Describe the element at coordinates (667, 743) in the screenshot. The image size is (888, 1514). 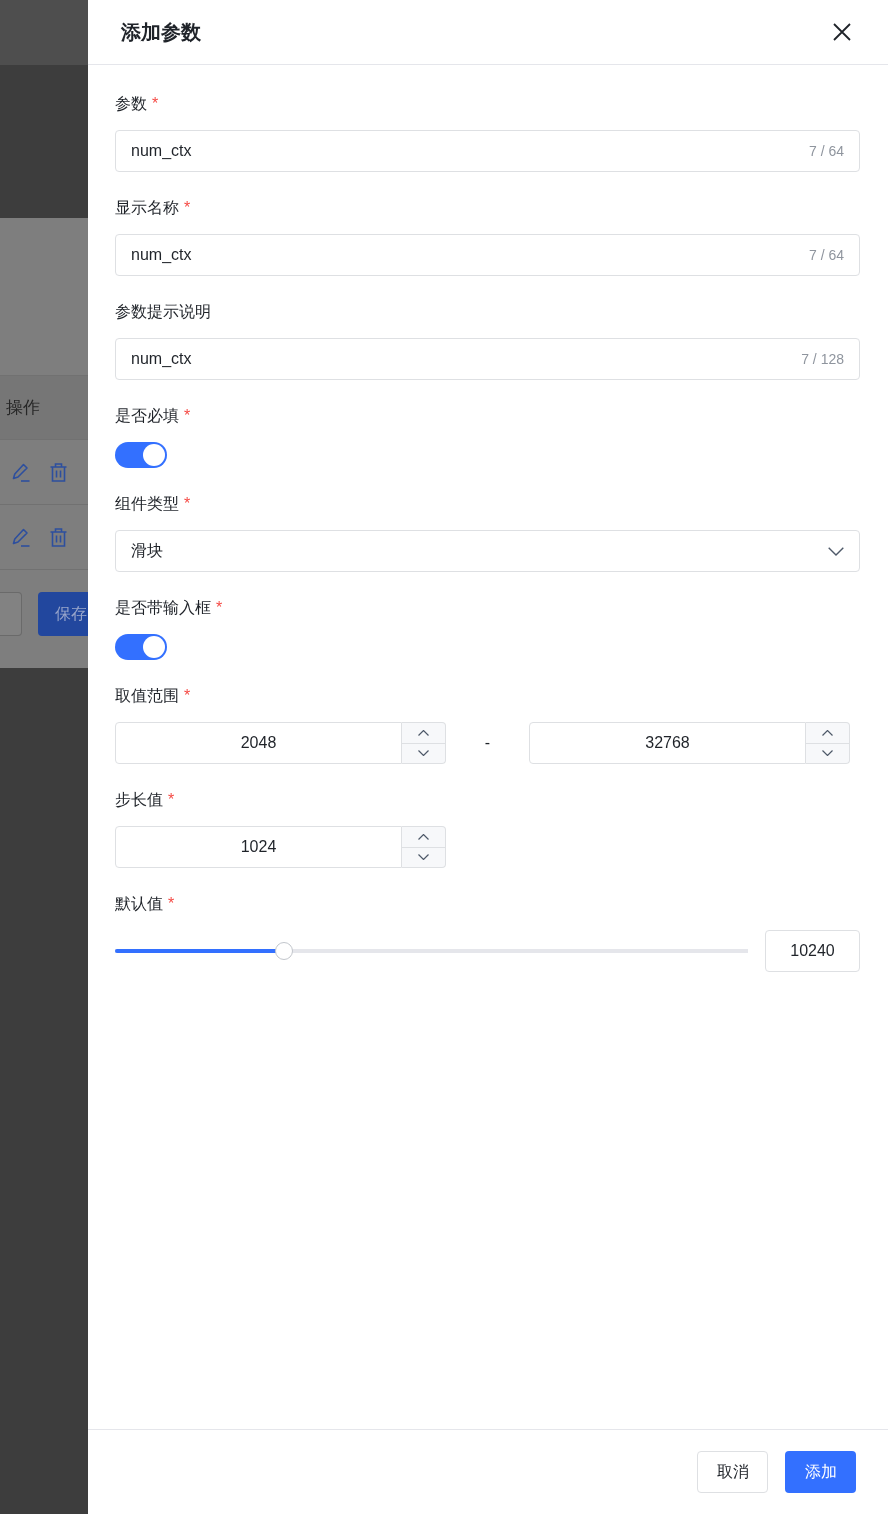
I see `number-input: 32768` at that location.